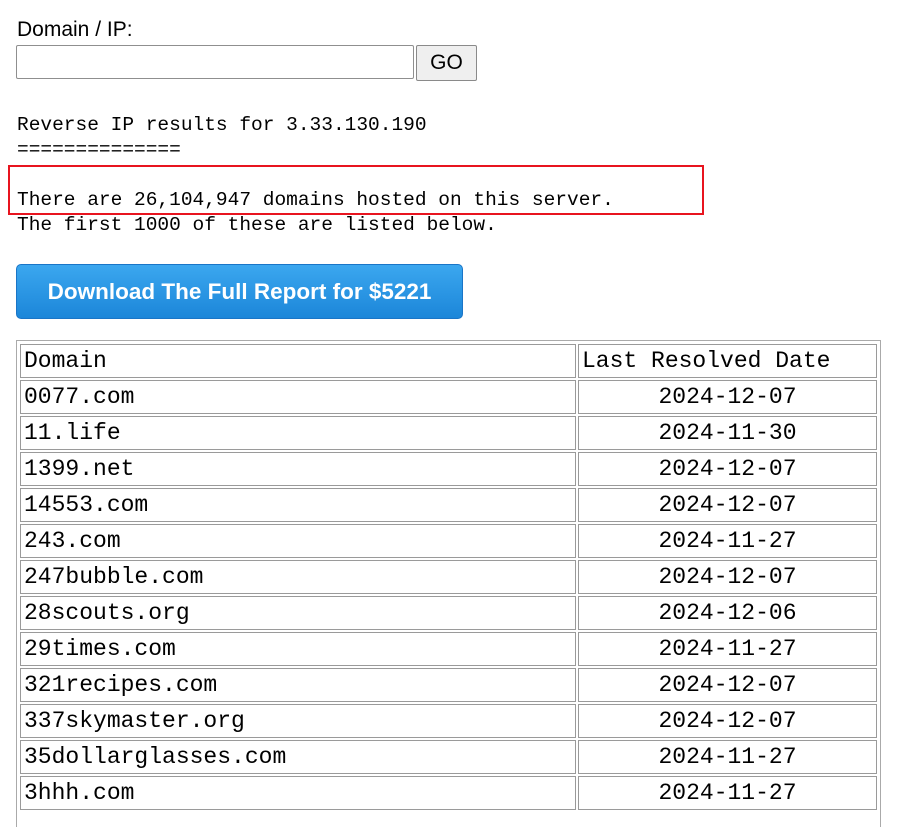 The height and width of the screenshot is (827, 910). Describe the element at coordinates (298, 577) in the screenshot. I see `domain-cell: 247bubble.com` at that location.